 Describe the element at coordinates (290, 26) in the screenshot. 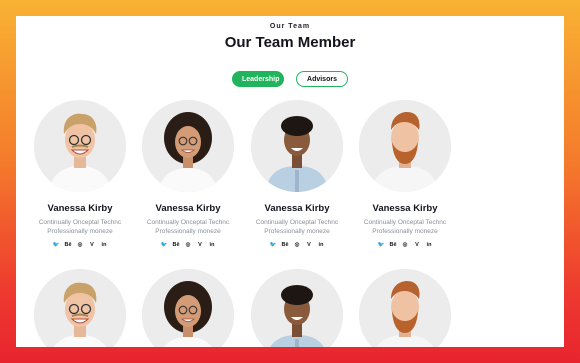

I see `section-eyebrow: Our Team` at that location.